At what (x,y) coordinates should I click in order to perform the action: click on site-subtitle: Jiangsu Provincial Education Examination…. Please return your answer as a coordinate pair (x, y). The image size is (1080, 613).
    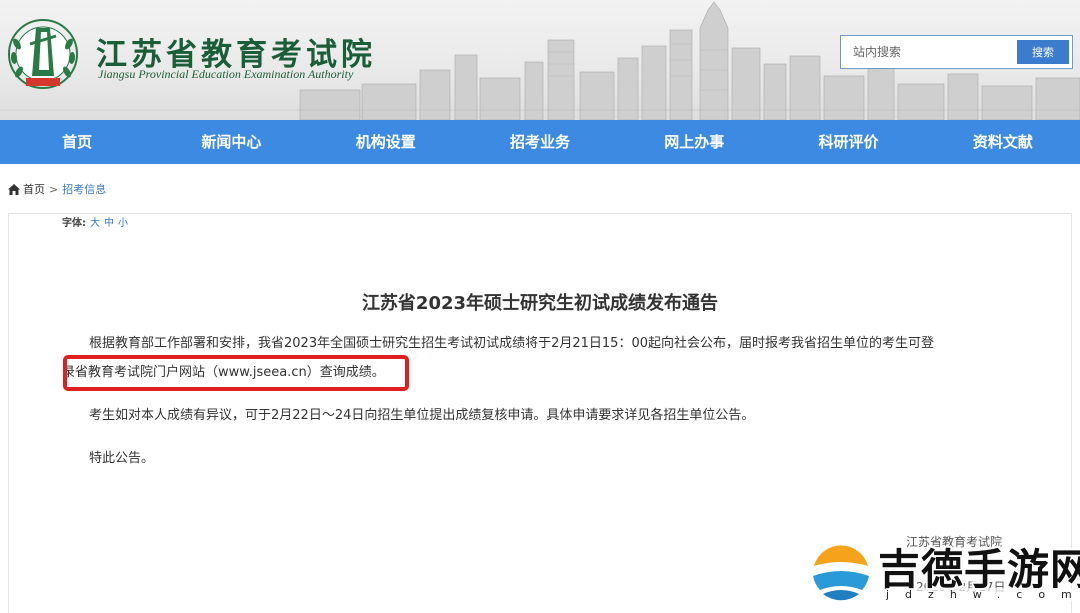
    Looking at the image, I should click on (226, 74).